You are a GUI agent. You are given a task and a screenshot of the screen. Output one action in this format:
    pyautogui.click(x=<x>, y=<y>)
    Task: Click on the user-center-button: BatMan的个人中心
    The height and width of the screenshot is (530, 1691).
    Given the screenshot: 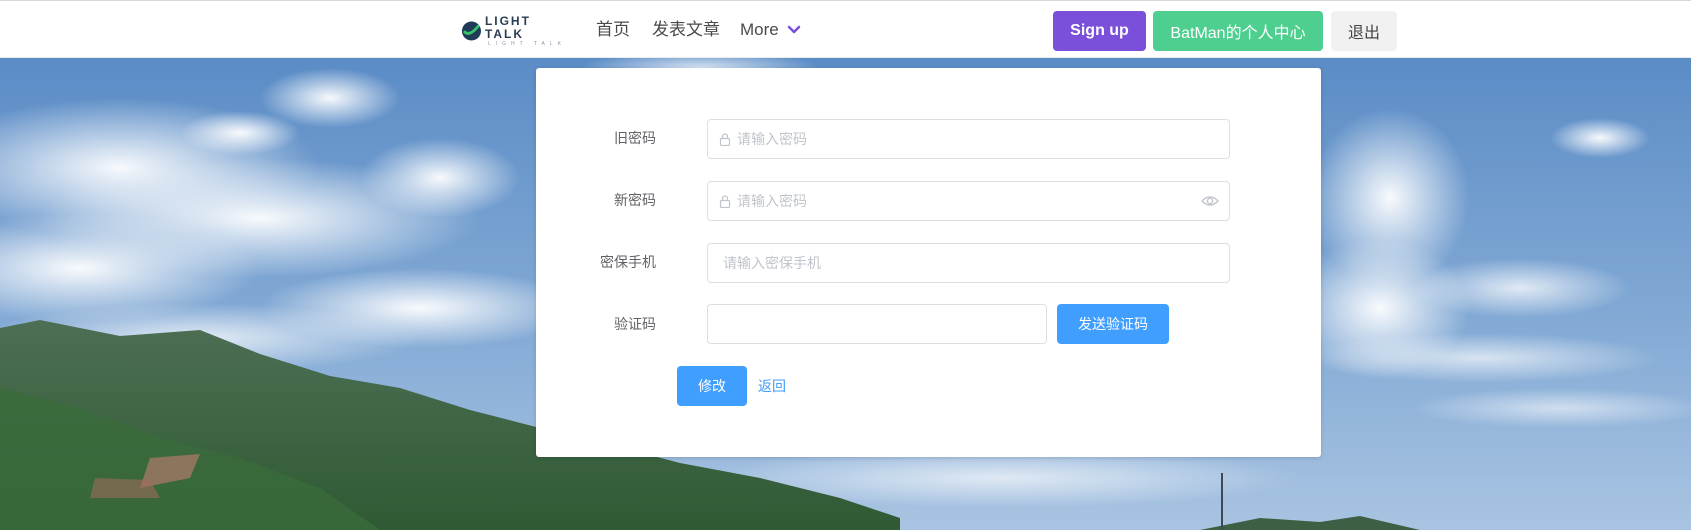 What is the action you would take?
    pyautogui.click(x=1238, y=31)
    